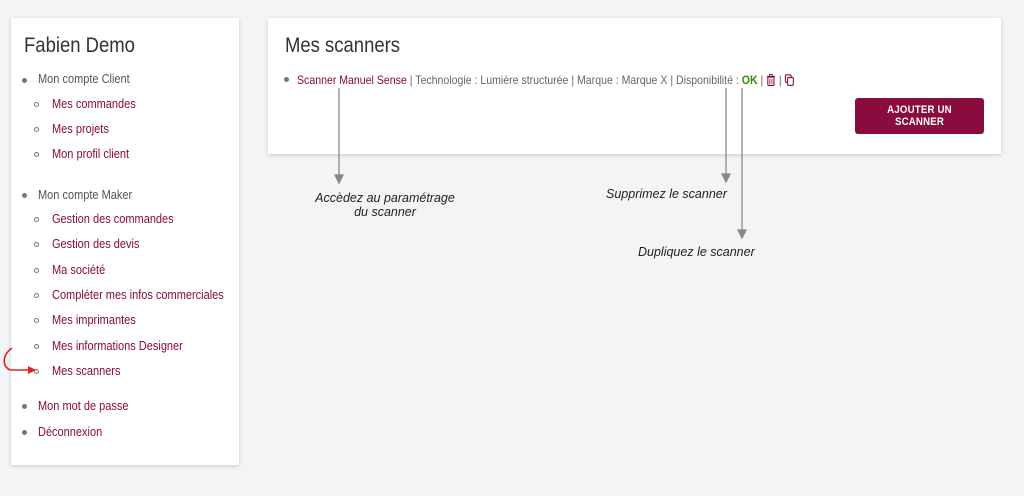  I want to click on scanner-name-link: Scanner Manuel Sense, so click(352, 80).